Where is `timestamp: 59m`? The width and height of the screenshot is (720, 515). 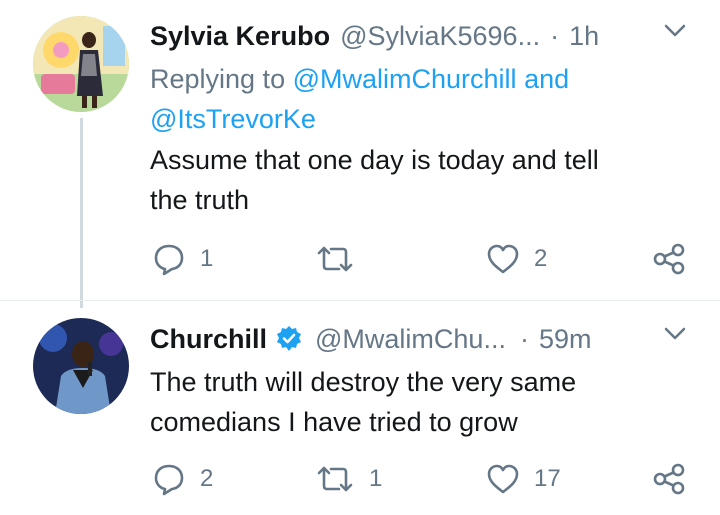
timestamp: 59m is located at coordinates (565, 339).